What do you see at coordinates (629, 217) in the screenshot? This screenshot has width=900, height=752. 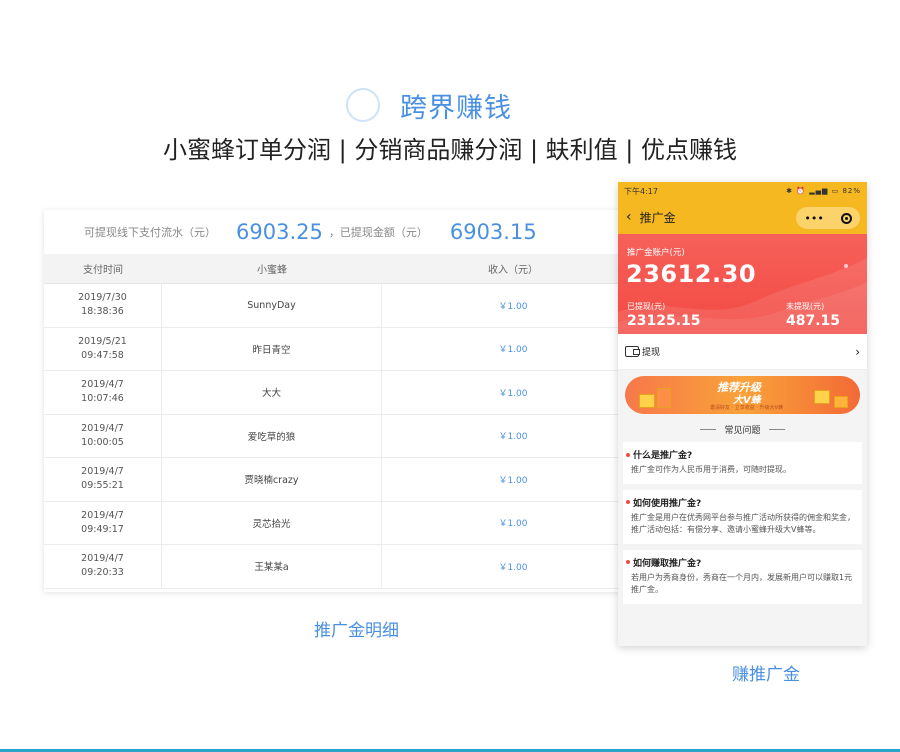 I see `back-chevron-icon: ‹` at bounding box center [629, 217].